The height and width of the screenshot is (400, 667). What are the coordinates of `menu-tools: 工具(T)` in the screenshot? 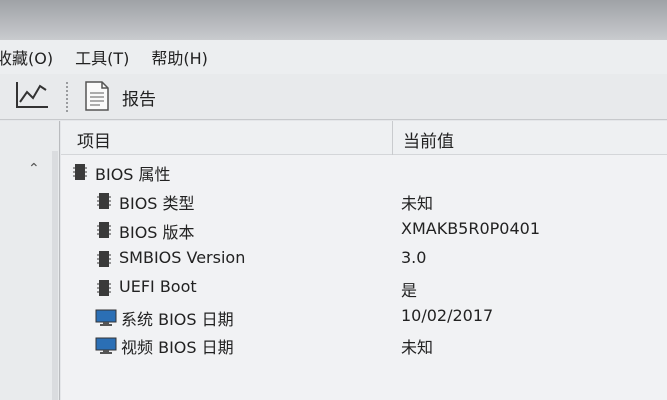 It's located at (102, 57).